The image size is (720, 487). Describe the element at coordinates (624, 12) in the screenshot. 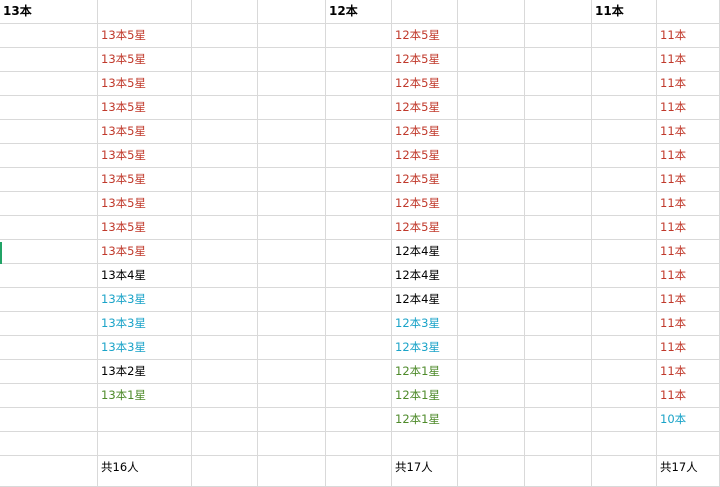

I see `group-header-2: 11本` at that location.